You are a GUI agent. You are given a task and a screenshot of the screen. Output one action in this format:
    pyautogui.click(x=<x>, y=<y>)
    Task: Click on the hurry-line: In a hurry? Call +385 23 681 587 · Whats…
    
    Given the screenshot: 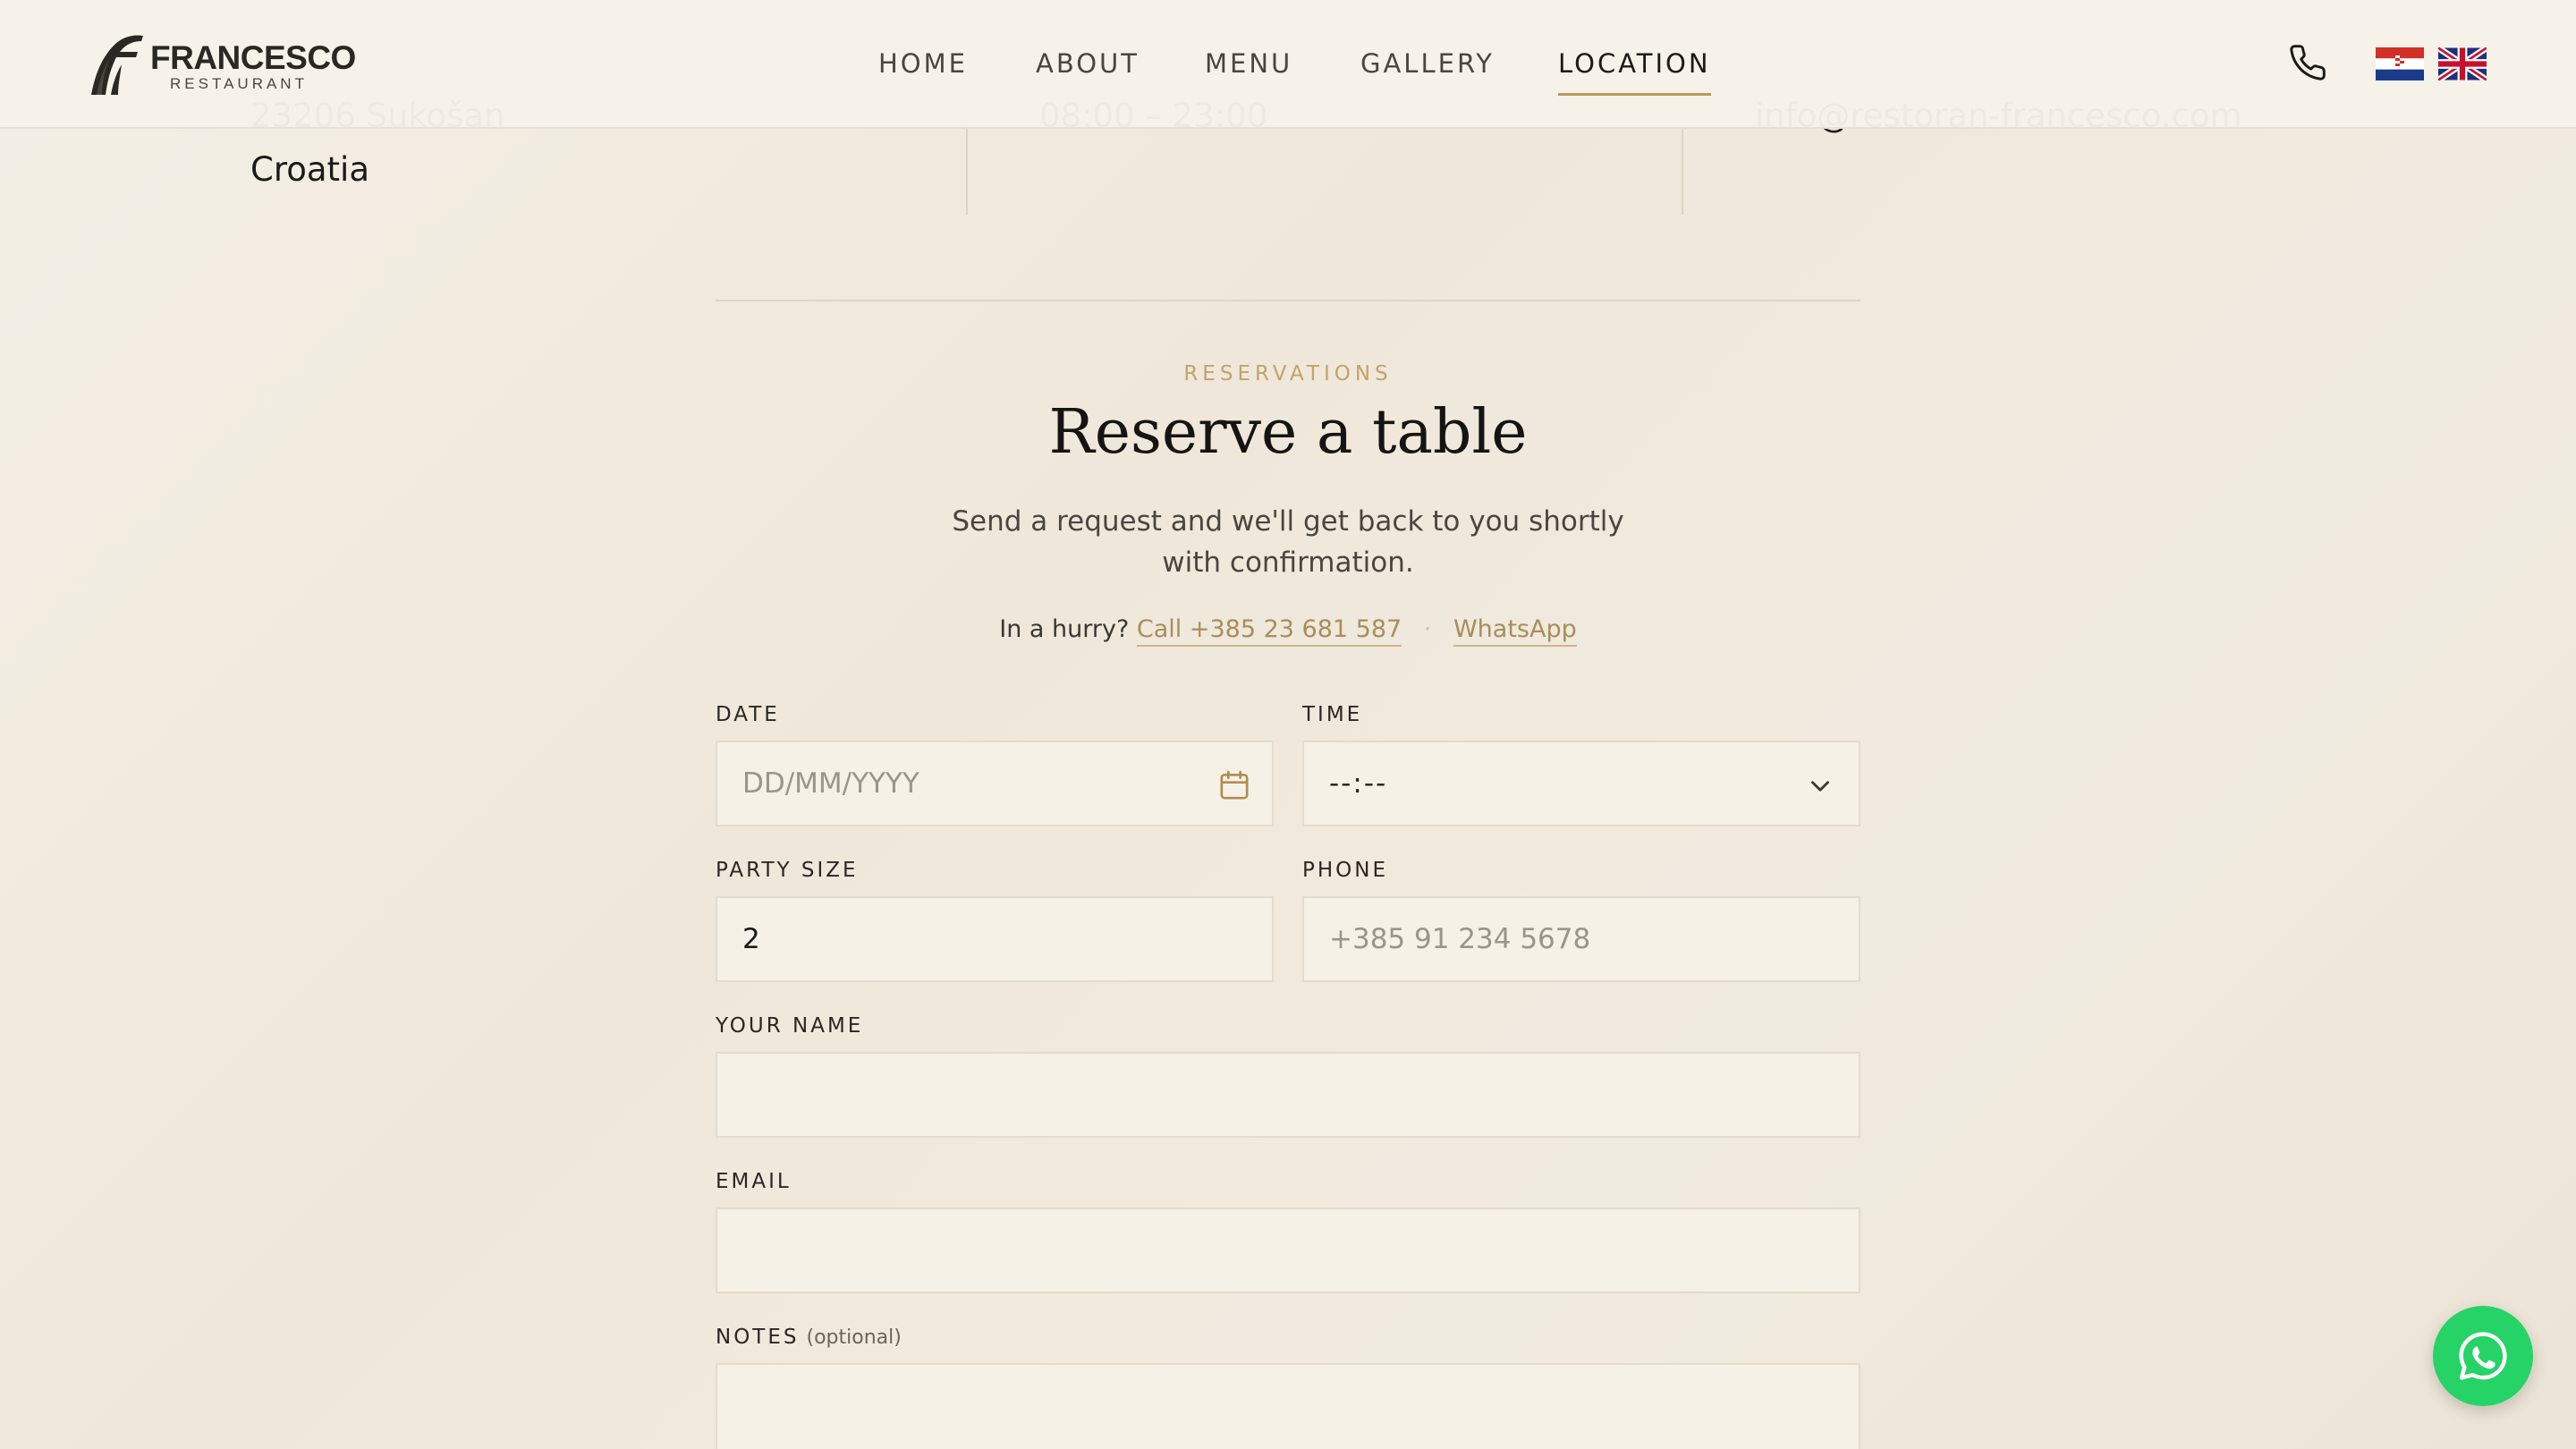 What is the action you would take?
    pyautogui.click(x=1288, y=631)
    